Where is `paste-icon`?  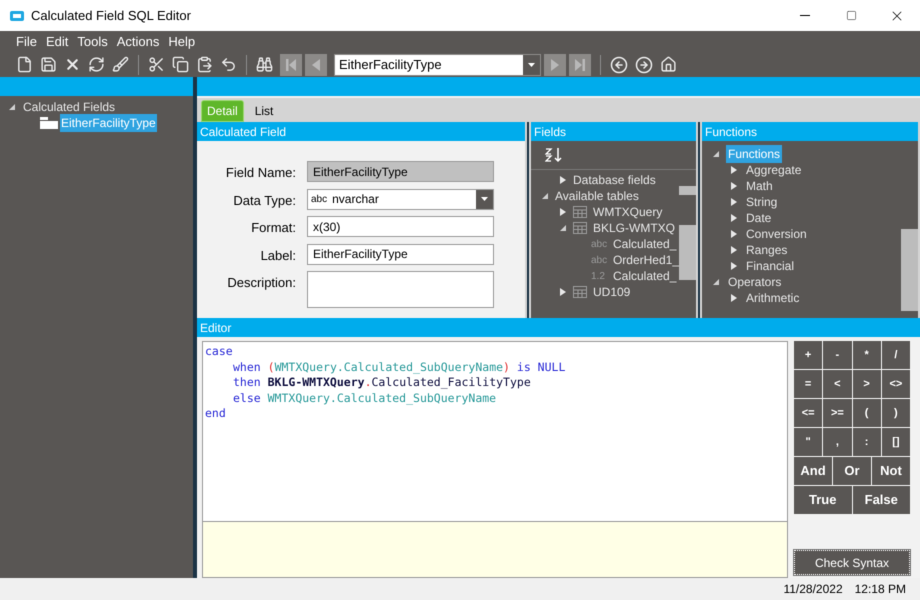
paste-icon is located at coordinates (204, 64).